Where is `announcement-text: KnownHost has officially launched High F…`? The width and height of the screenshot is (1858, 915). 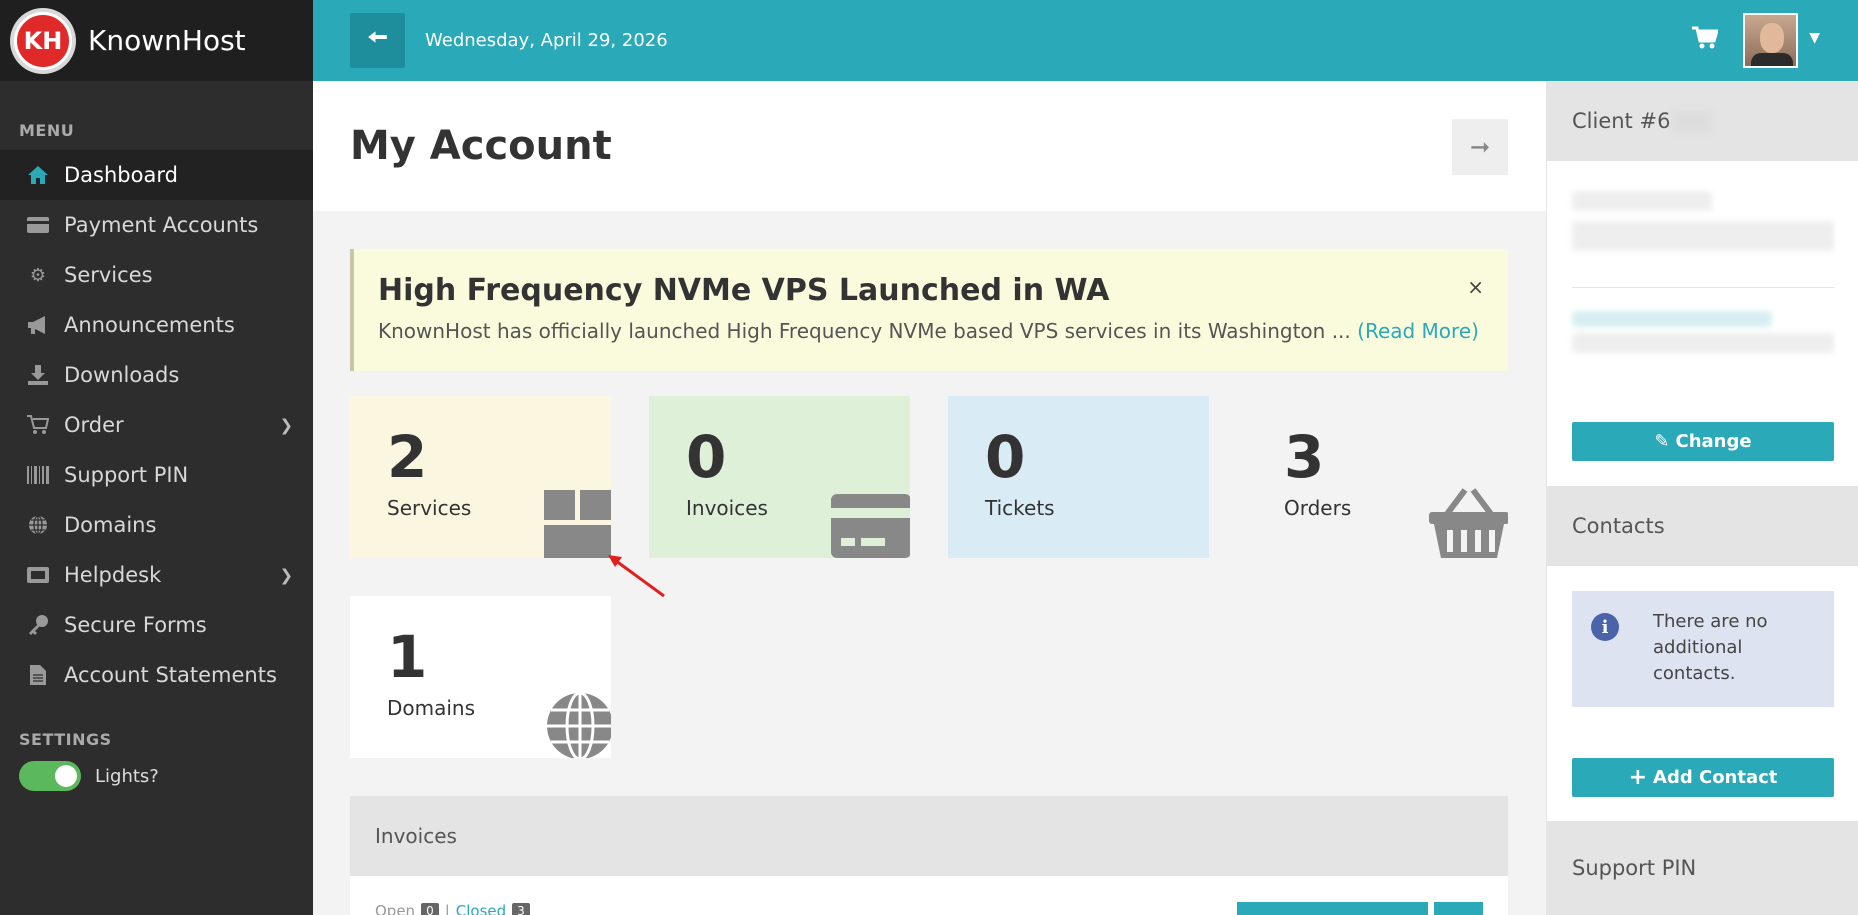 announcement-text: KnownHost has officially launched High F… is located at coordinates (864, 331).